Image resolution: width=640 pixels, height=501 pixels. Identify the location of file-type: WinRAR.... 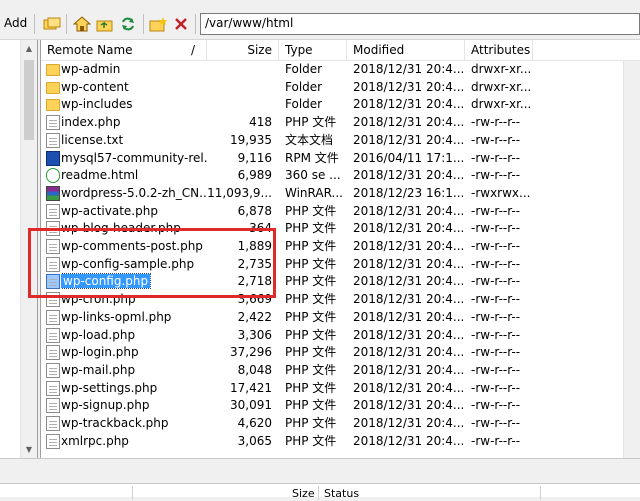
(317, 194).